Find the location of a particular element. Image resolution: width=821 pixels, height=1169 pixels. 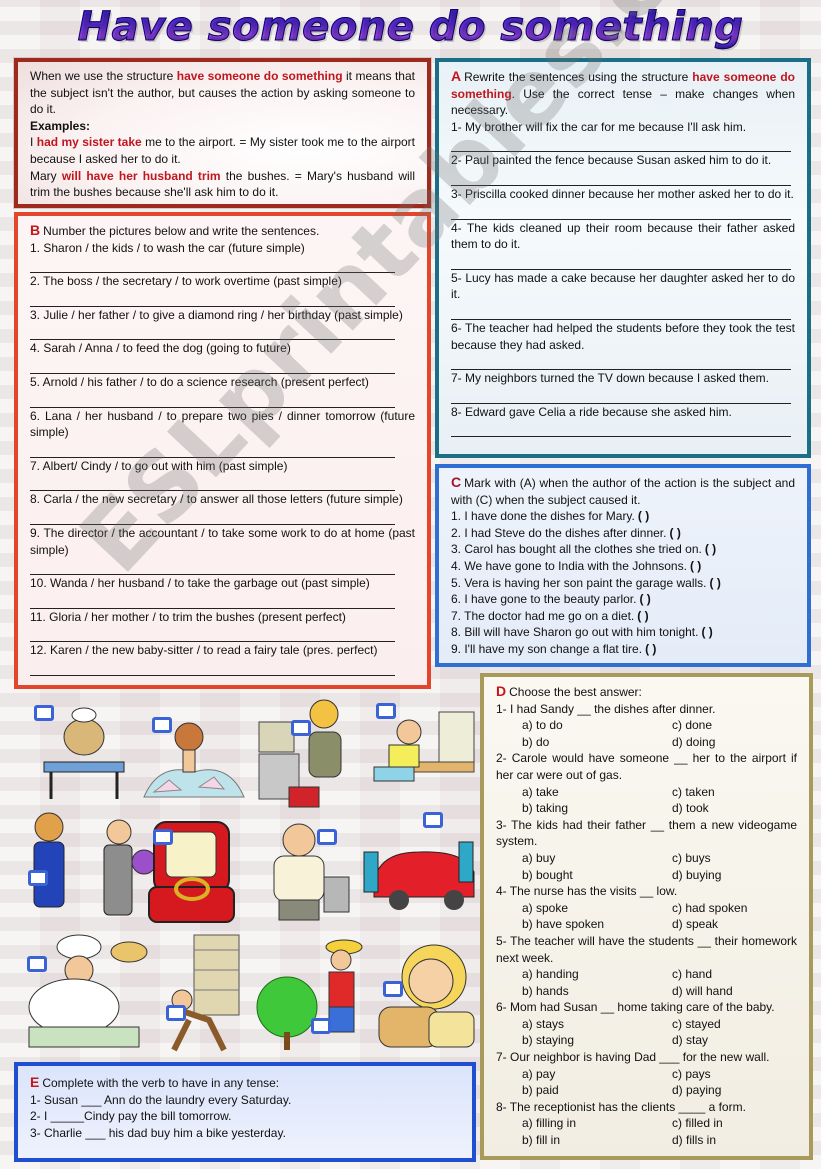

option: b) staying is located at coordinates (597, 1040).